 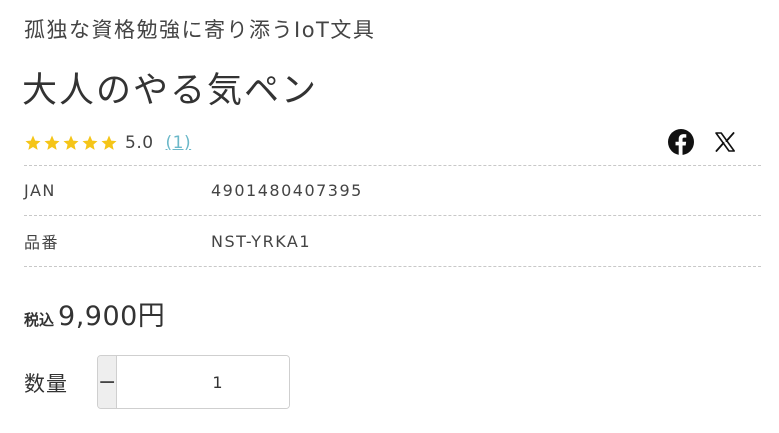 I want to click on price-amount: 9,900円, so click(x=112, y=316).